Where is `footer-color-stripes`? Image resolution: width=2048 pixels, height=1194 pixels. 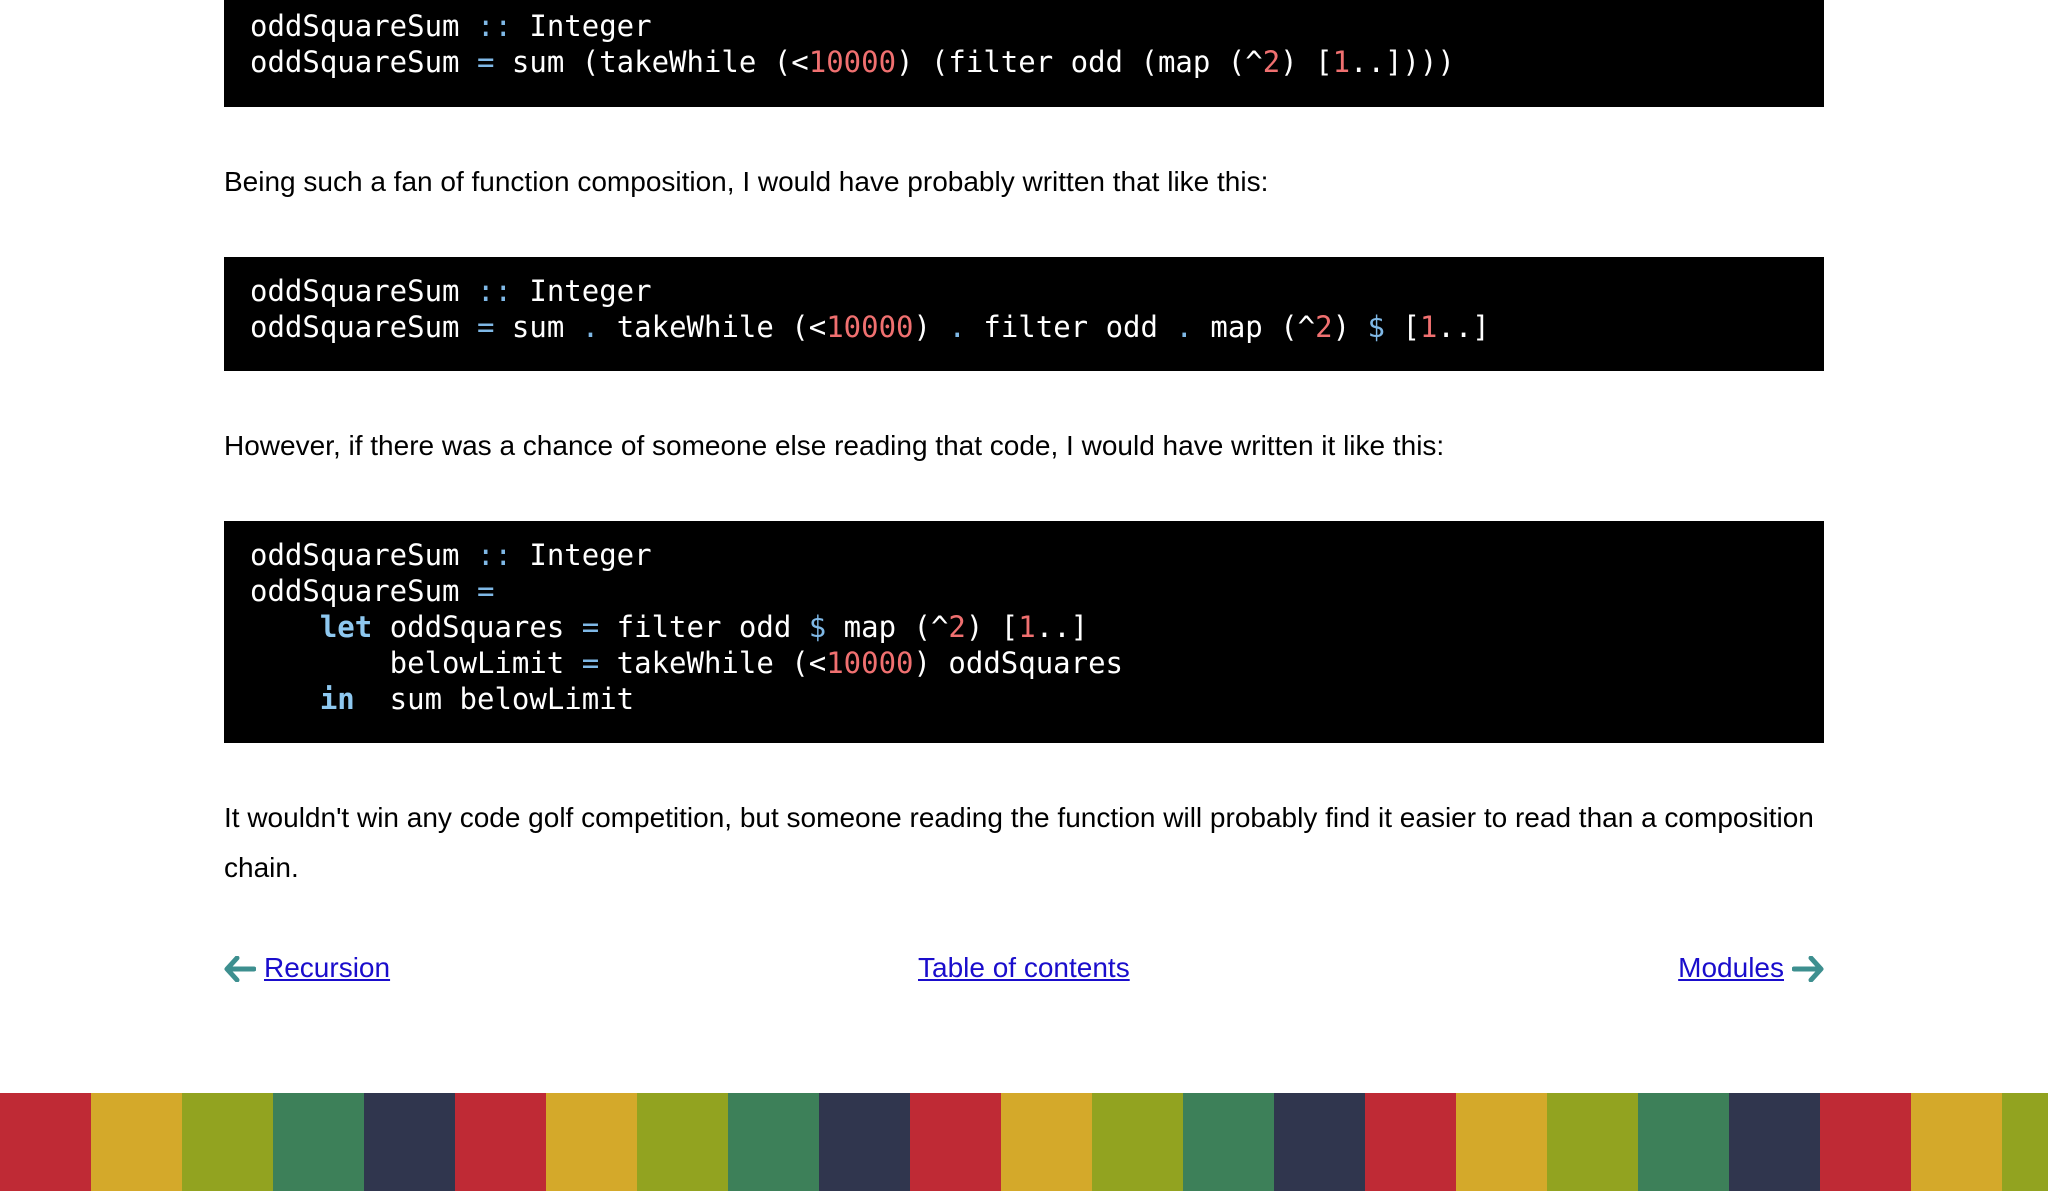
footer-color-stripes is located at coordinates (1024, 1142).